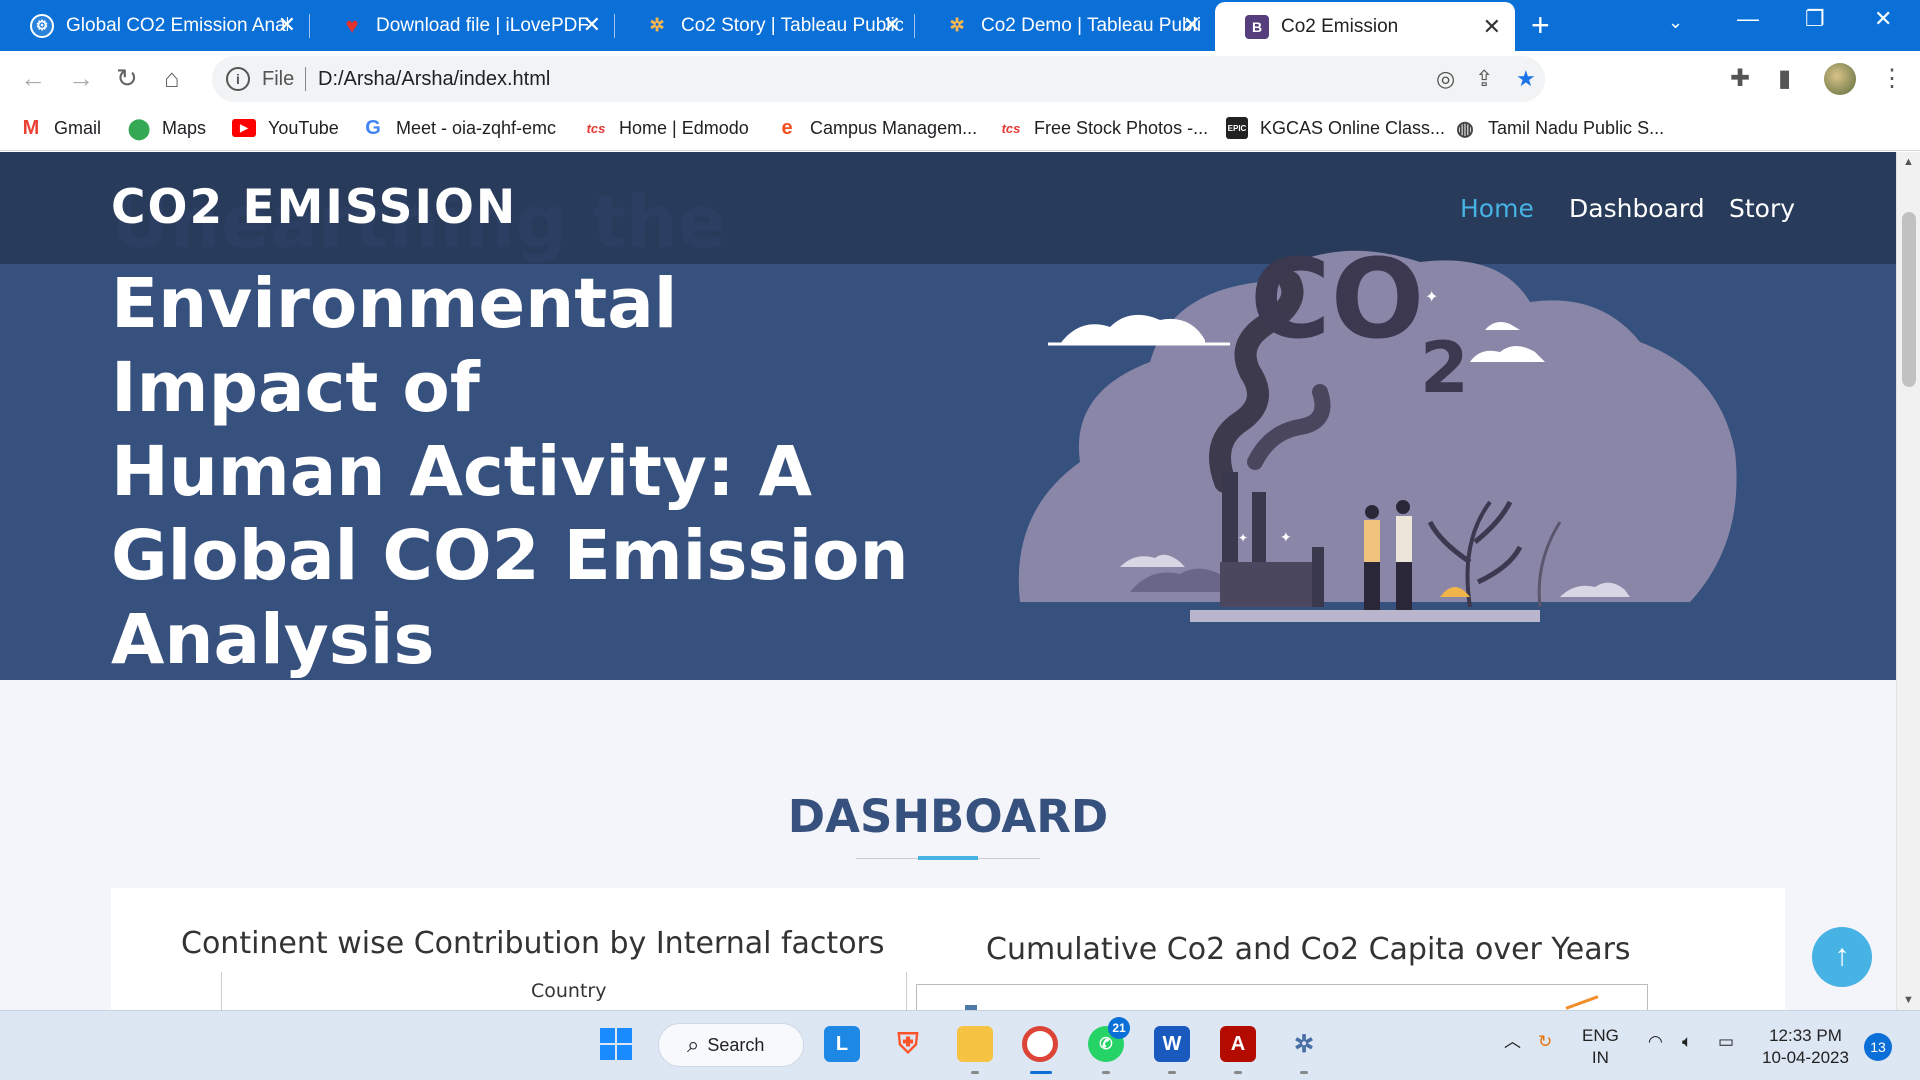 The width and height of the screenshot is (1920, 1080). What do you see at coordinates (731, 1045) in the screenshot?
I see `taskbar-search: ⌕ Search` at bounding box center [731, 1045].